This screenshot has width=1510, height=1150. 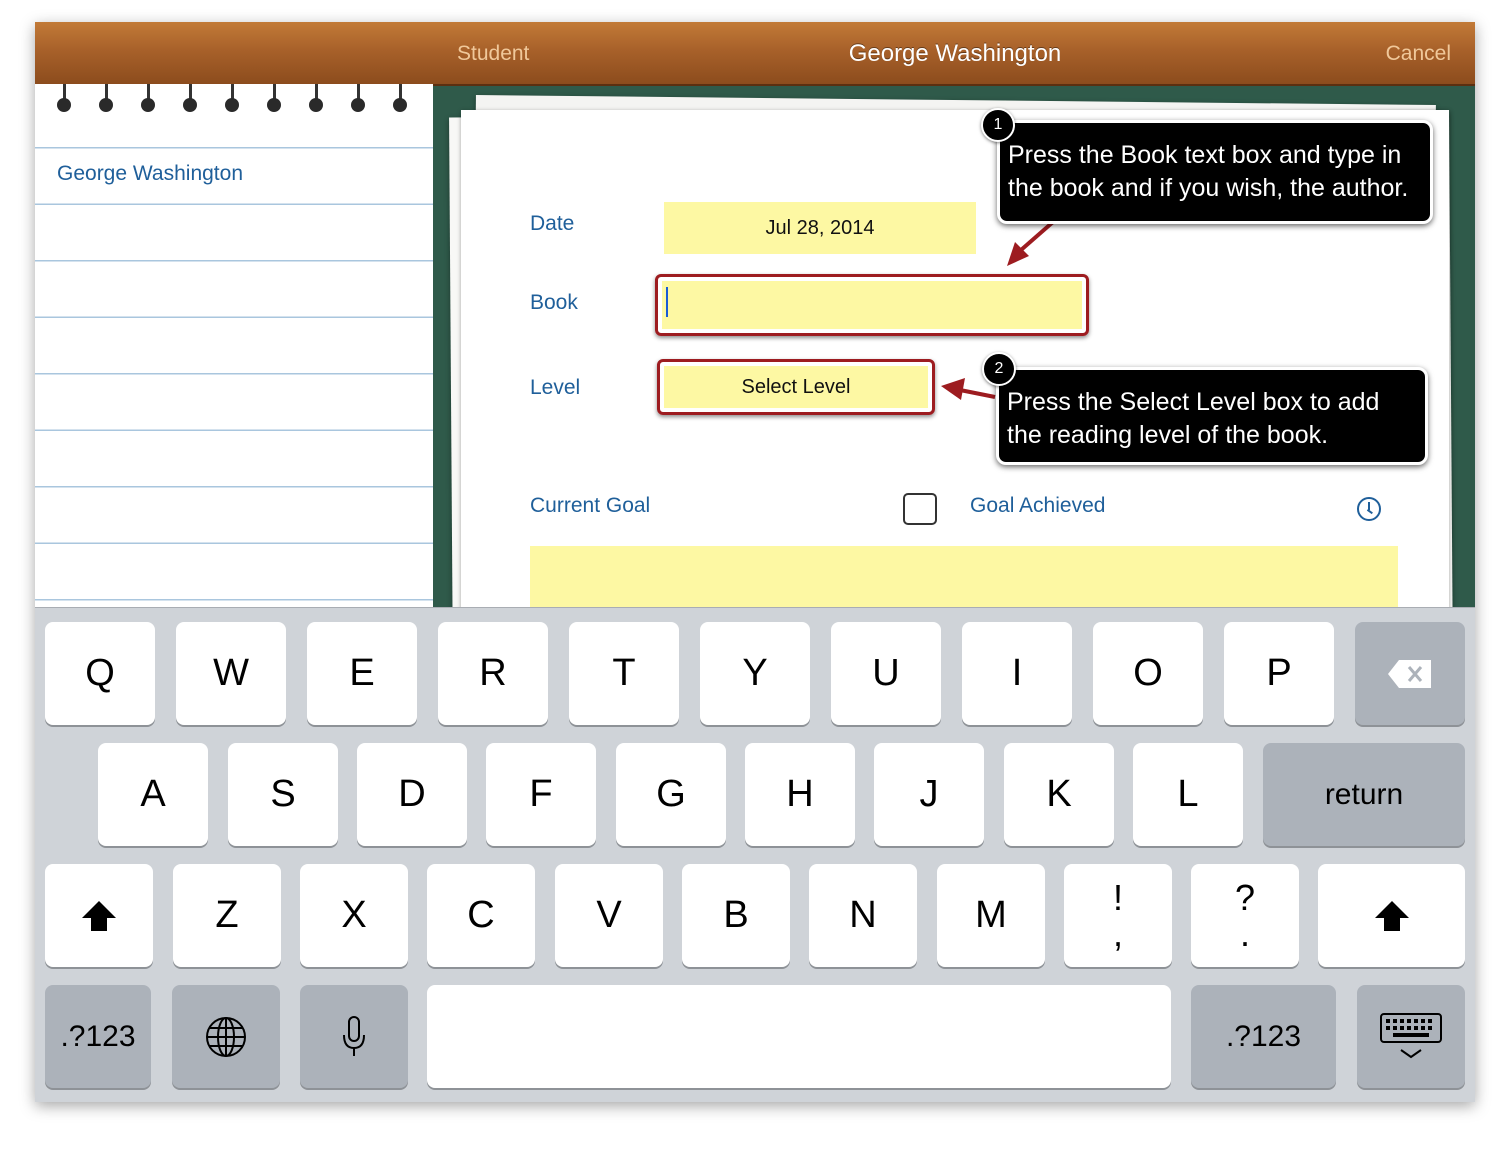 I want to click on key-q: Q, so click(x=100, y=673).